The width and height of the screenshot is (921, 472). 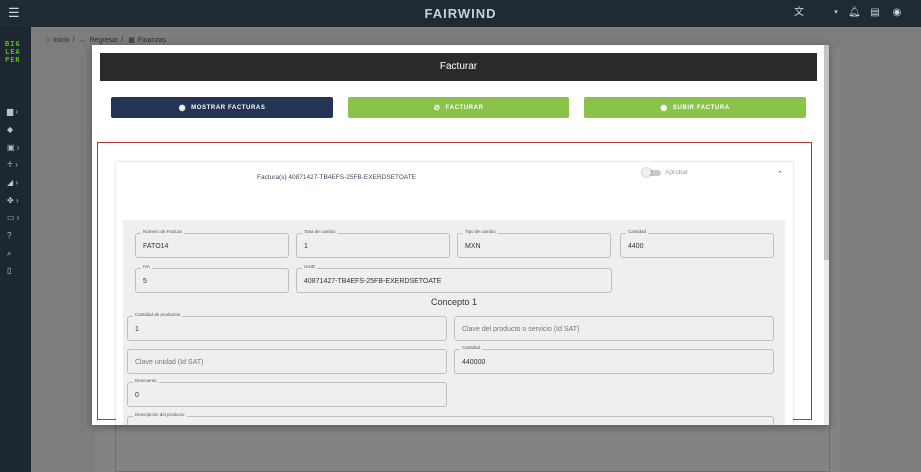 What do you see at coordinates (13, 52) in the screenshot?
I see `logo: BIG LEA PER` at bounding box center [13, 52].